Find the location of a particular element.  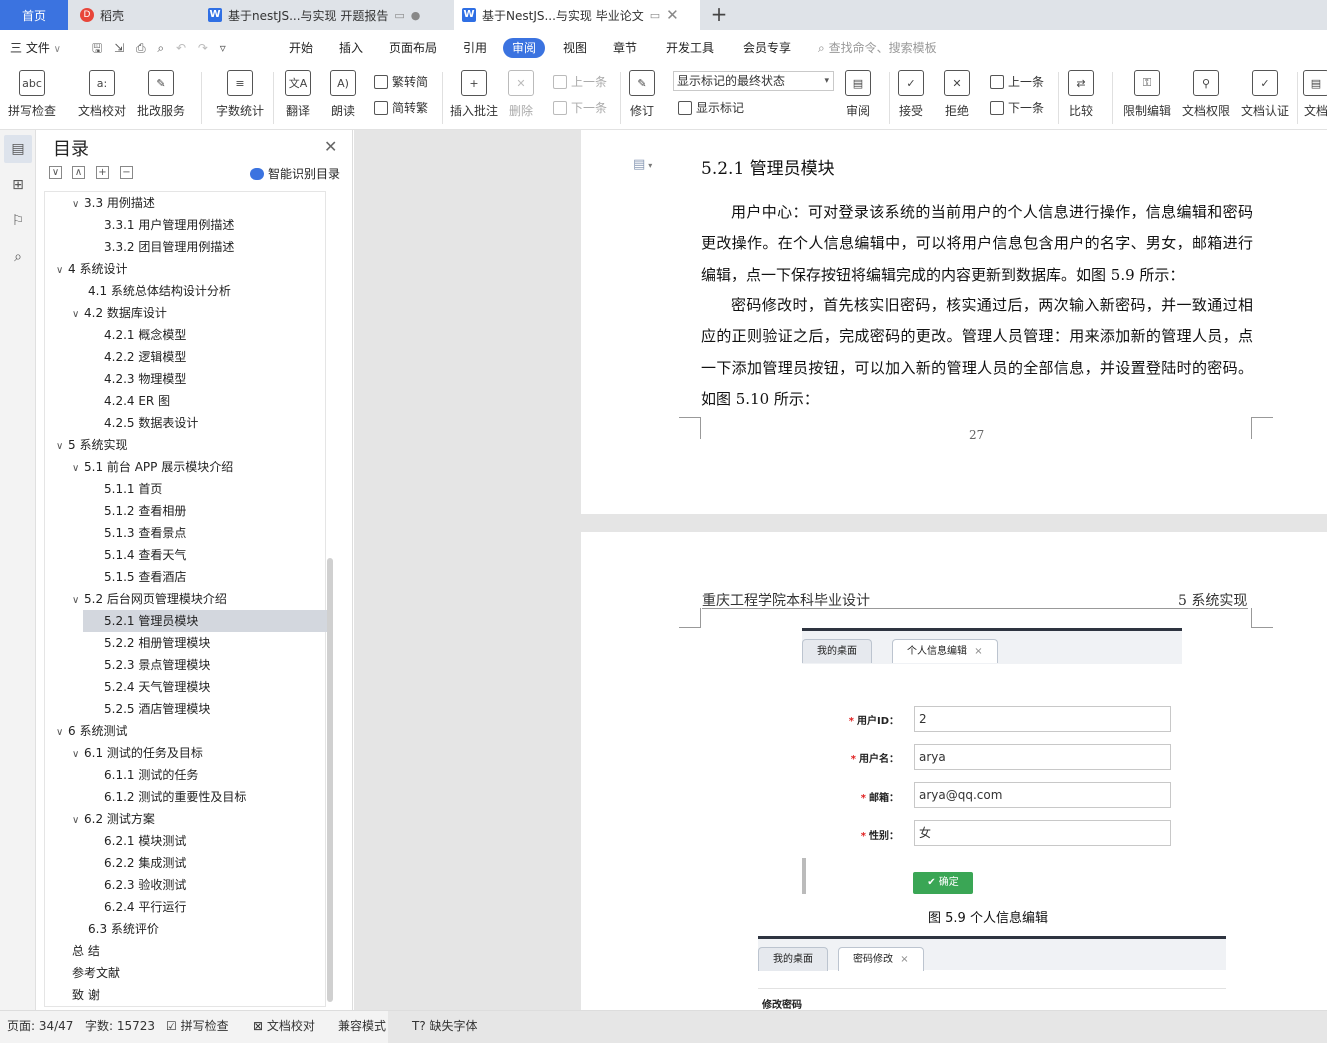

missing-font-status: T? 缺失字体 is located at coordinates (445, 1025).